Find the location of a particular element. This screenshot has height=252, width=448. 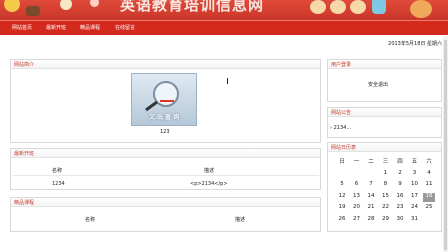

query-image: 文 出 查 询 is located at coordinates (164, 99).